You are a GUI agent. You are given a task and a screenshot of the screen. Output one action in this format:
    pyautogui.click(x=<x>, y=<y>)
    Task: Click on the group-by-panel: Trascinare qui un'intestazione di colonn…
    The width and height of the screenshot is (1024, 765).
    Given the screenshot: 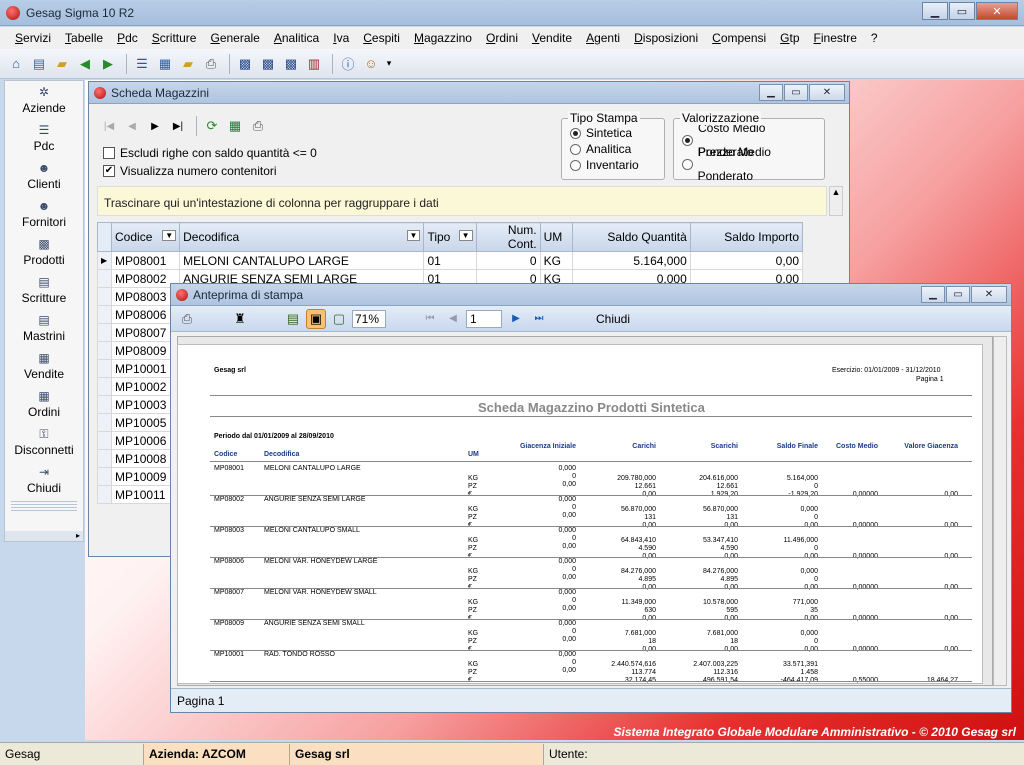 What is the action you would take?
    pyautogui.click(x=462, y=201)
    